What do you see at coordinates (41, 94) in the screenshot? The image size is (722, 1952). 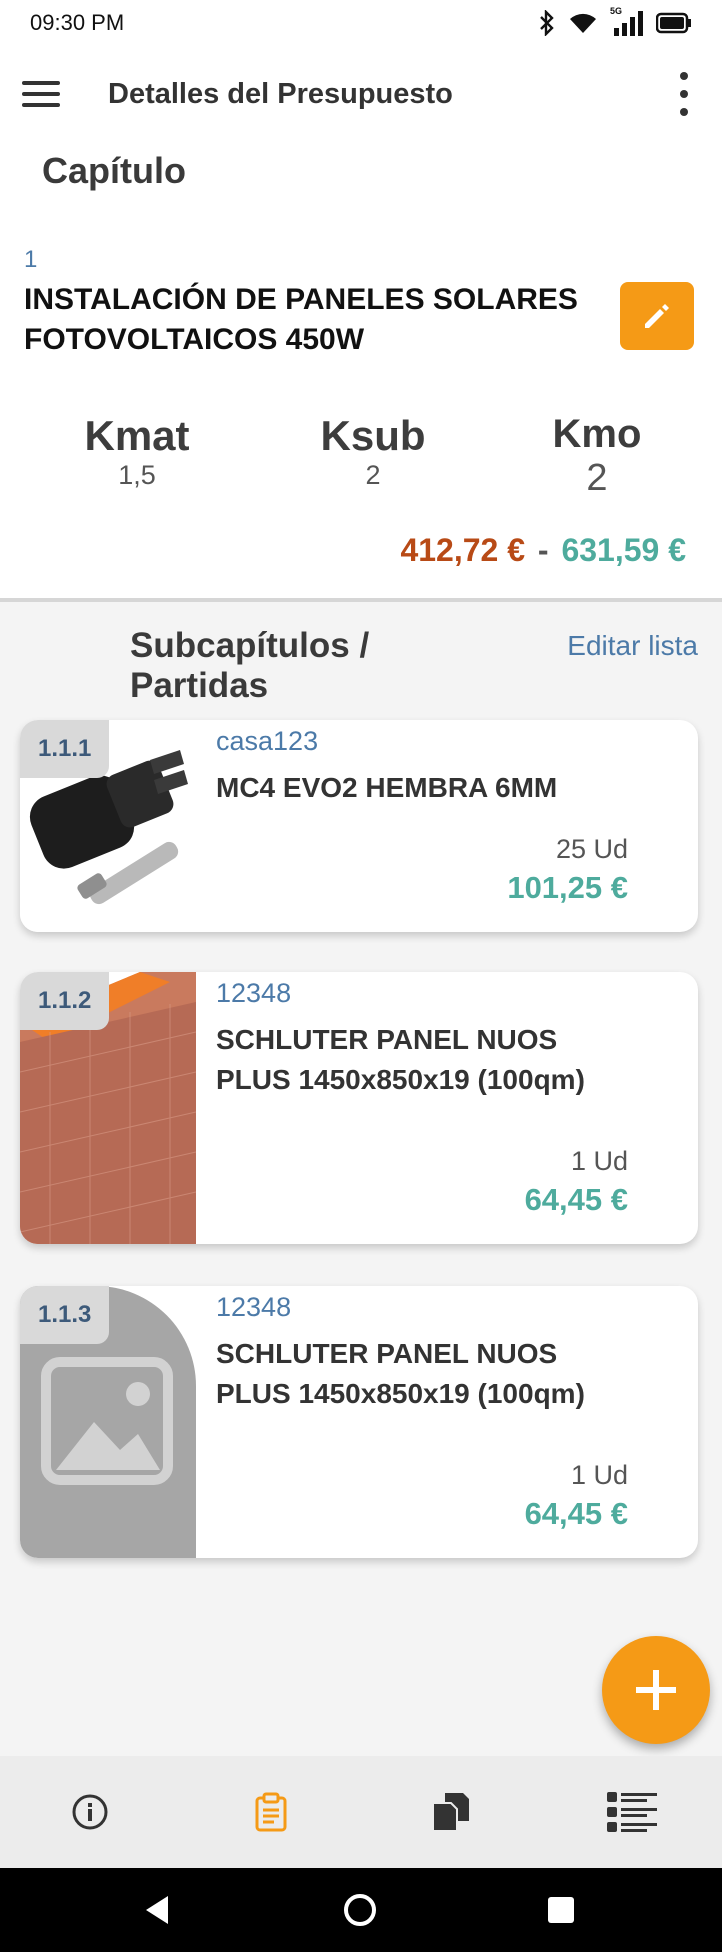 I see `menu-button` at bounding box center [41, 94].